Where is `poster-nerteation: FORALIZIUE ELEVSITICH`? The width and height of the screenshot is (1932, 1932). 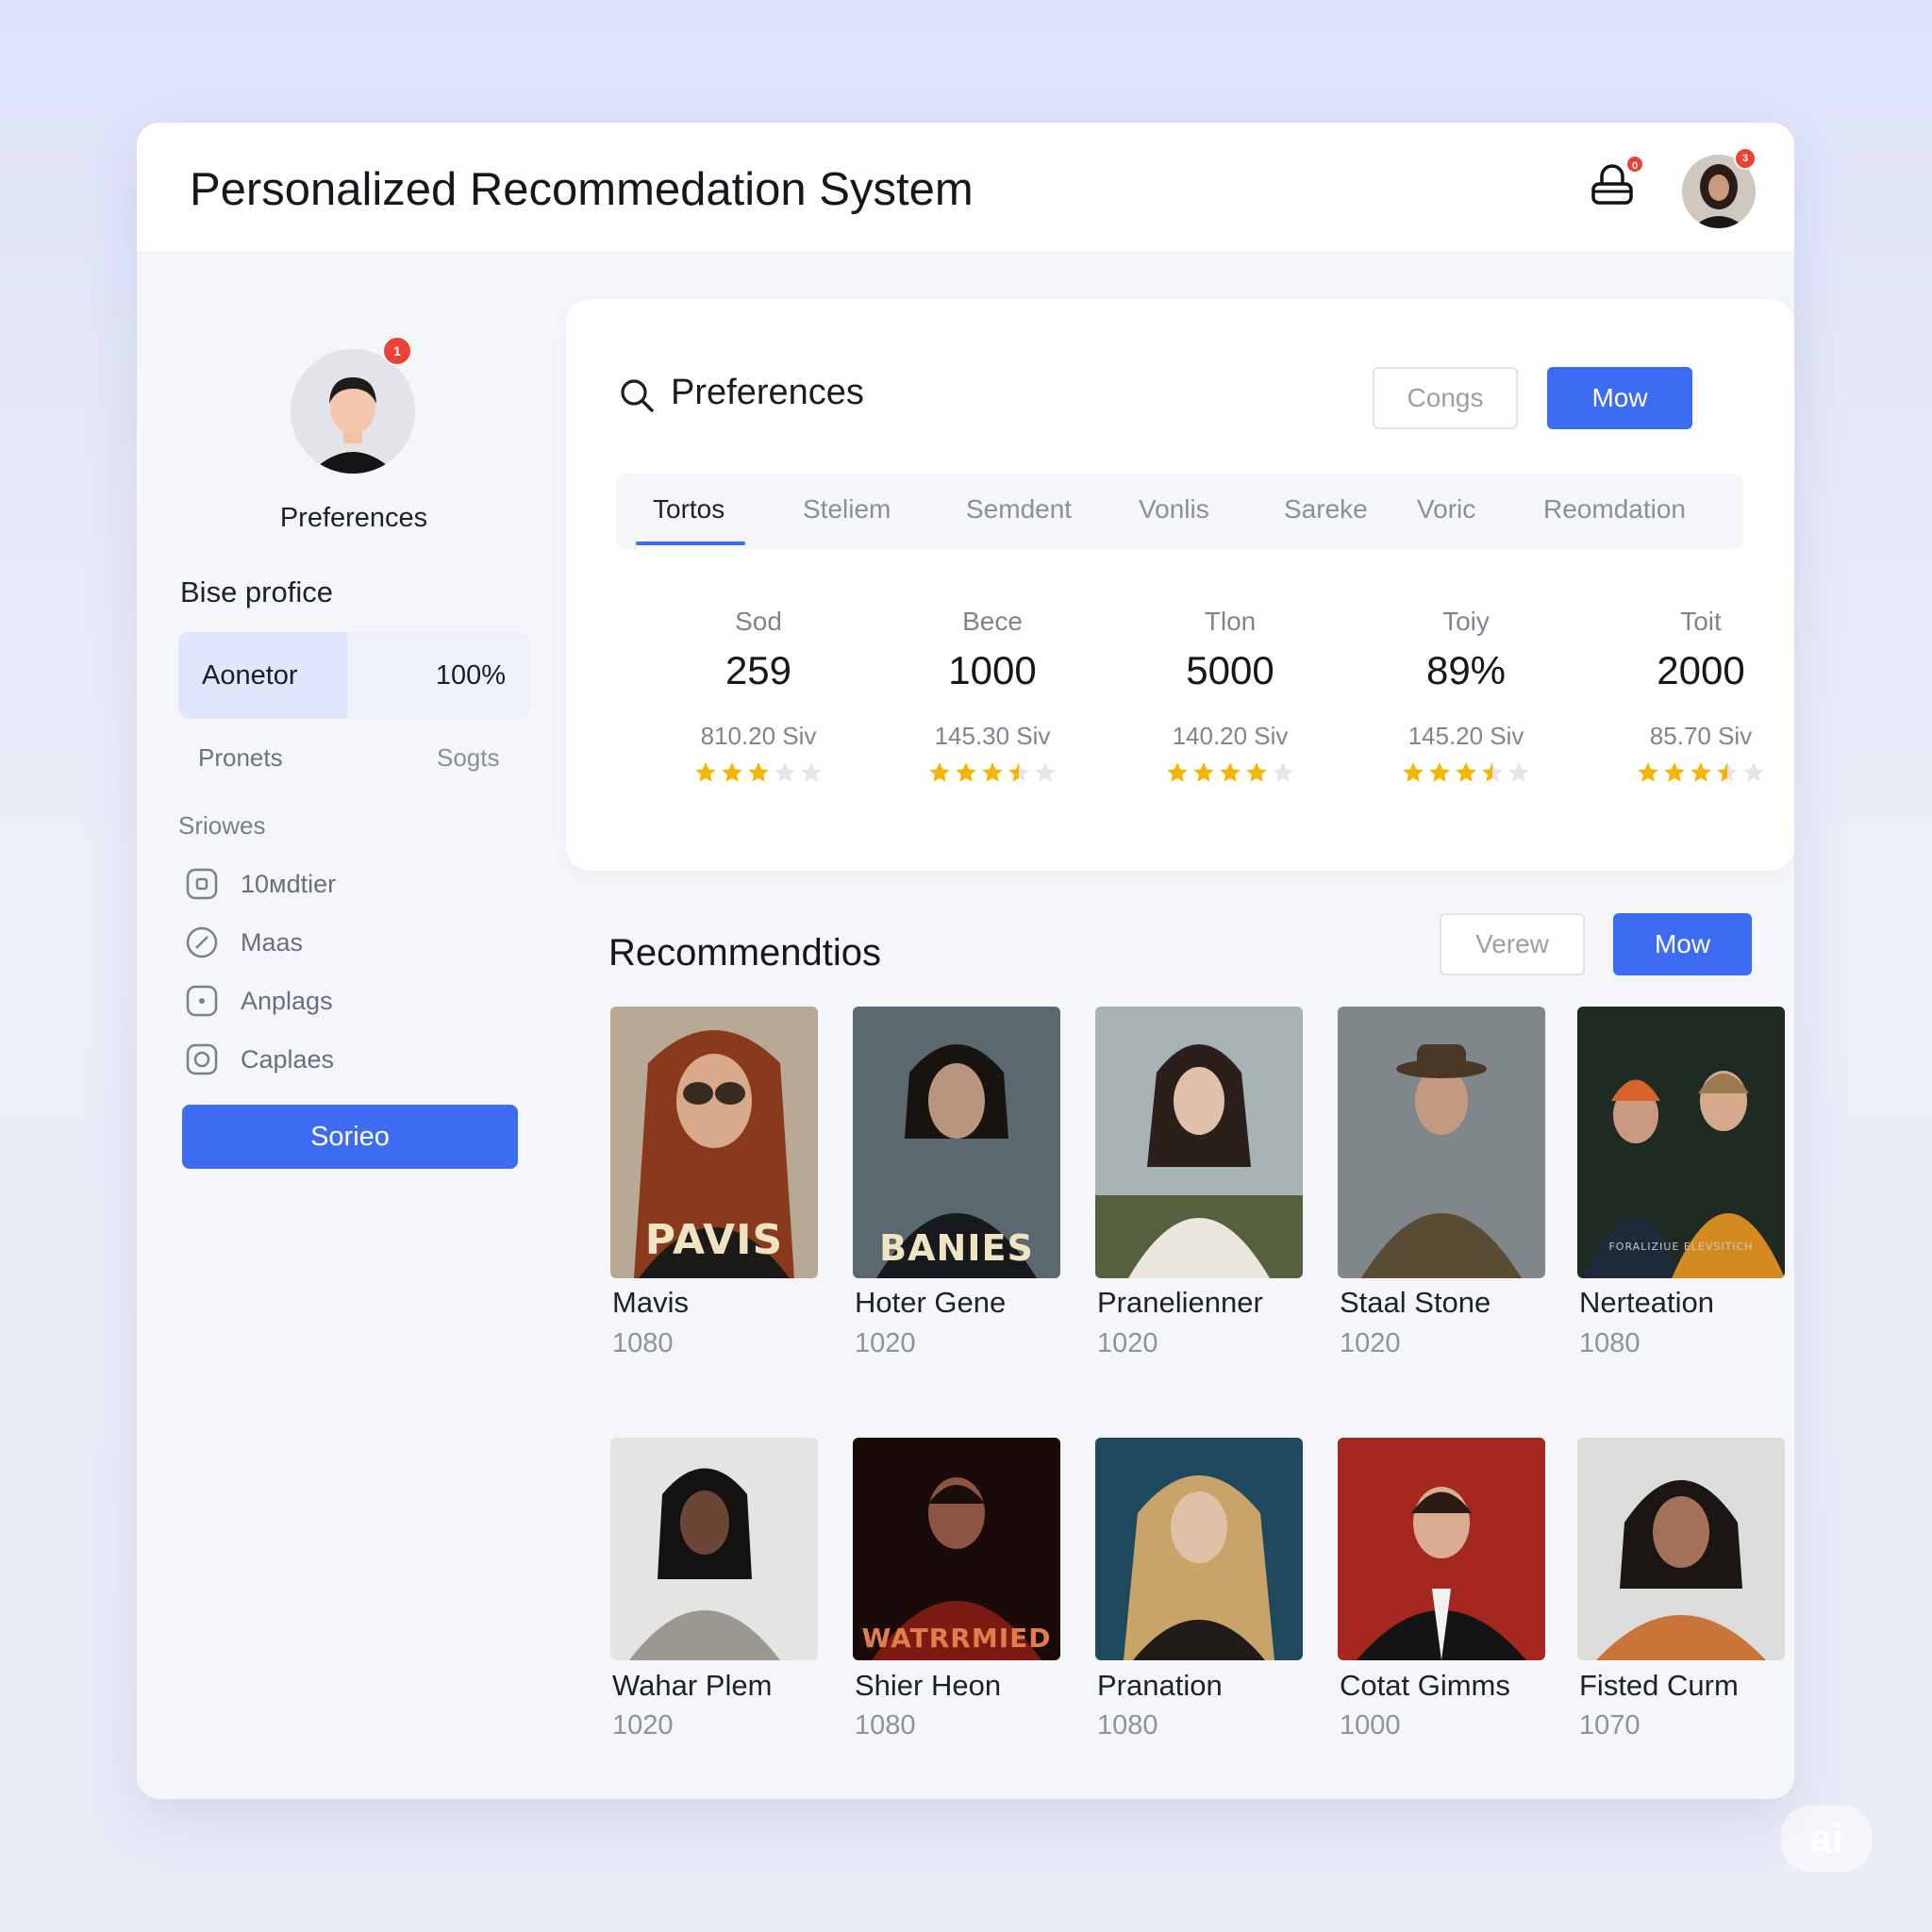 poster-nerteation: FORALIZIUE ELEVSITICH is located at coordinates (1681, 1142).